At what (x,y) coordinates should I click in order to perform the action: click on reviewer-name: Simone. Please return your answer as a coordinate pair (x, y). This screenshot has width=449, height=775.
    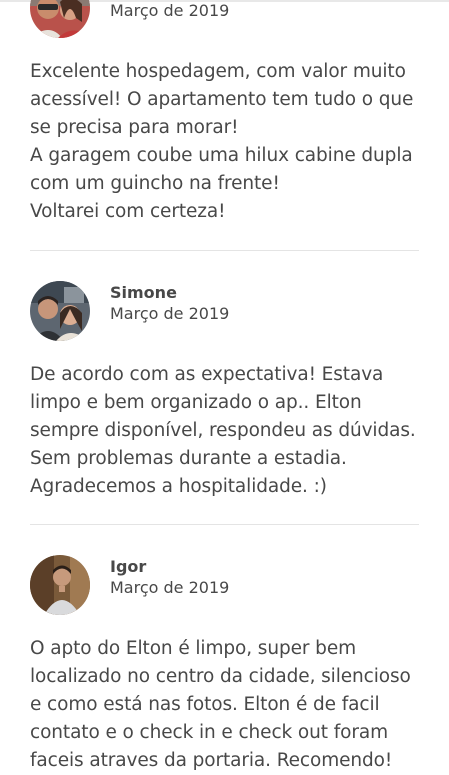
    Looking at the image, I should click on (143, 292).